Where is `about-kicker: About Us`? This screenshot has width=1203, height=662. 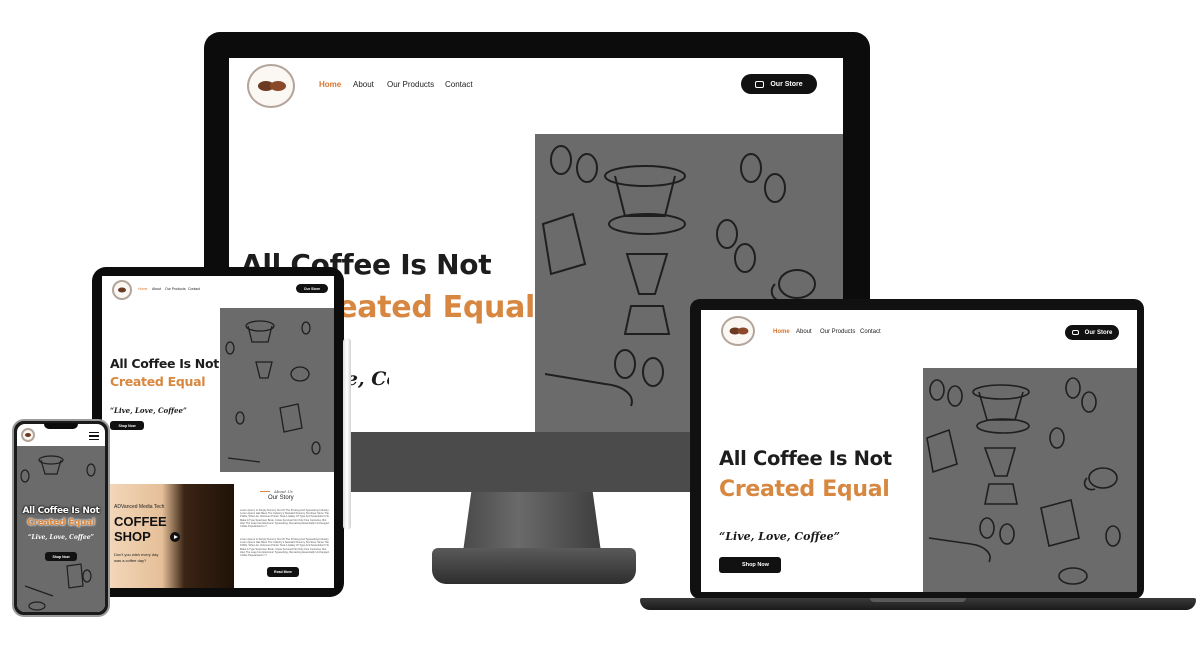 about-kicker: About Us is located at coordinates (283, 491).